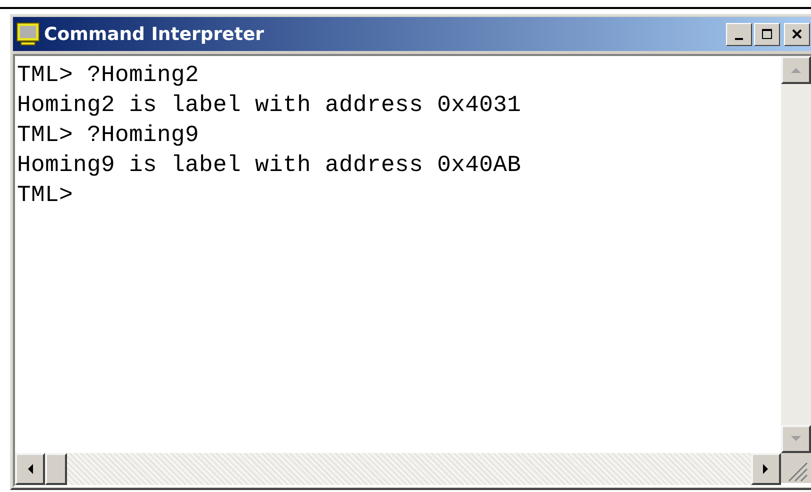  What do you see at coordinates (56, 469) in the screenshot?
I see `scrollbar-thumb` at bounding box center [56, 469].